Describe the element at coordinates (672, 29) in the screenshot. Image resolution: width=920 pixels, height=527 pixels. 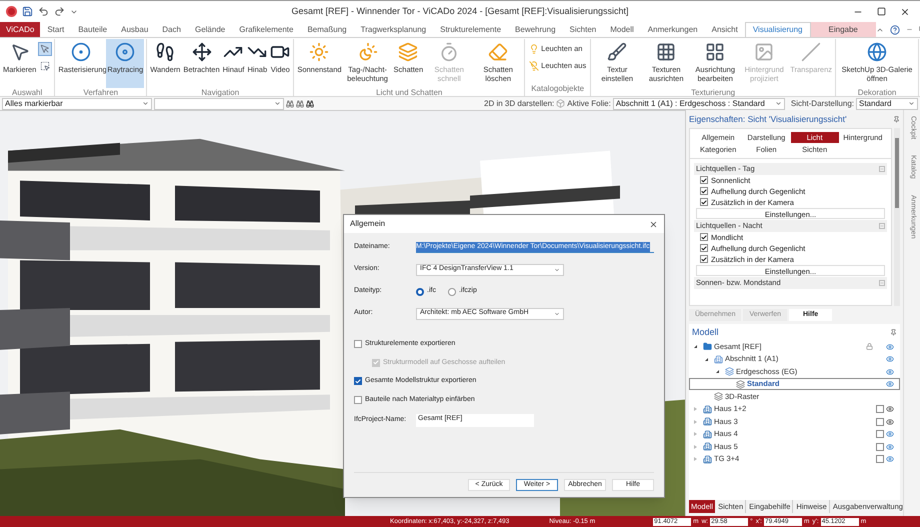
I see `menu-tab: Anmerkungen` at that location.